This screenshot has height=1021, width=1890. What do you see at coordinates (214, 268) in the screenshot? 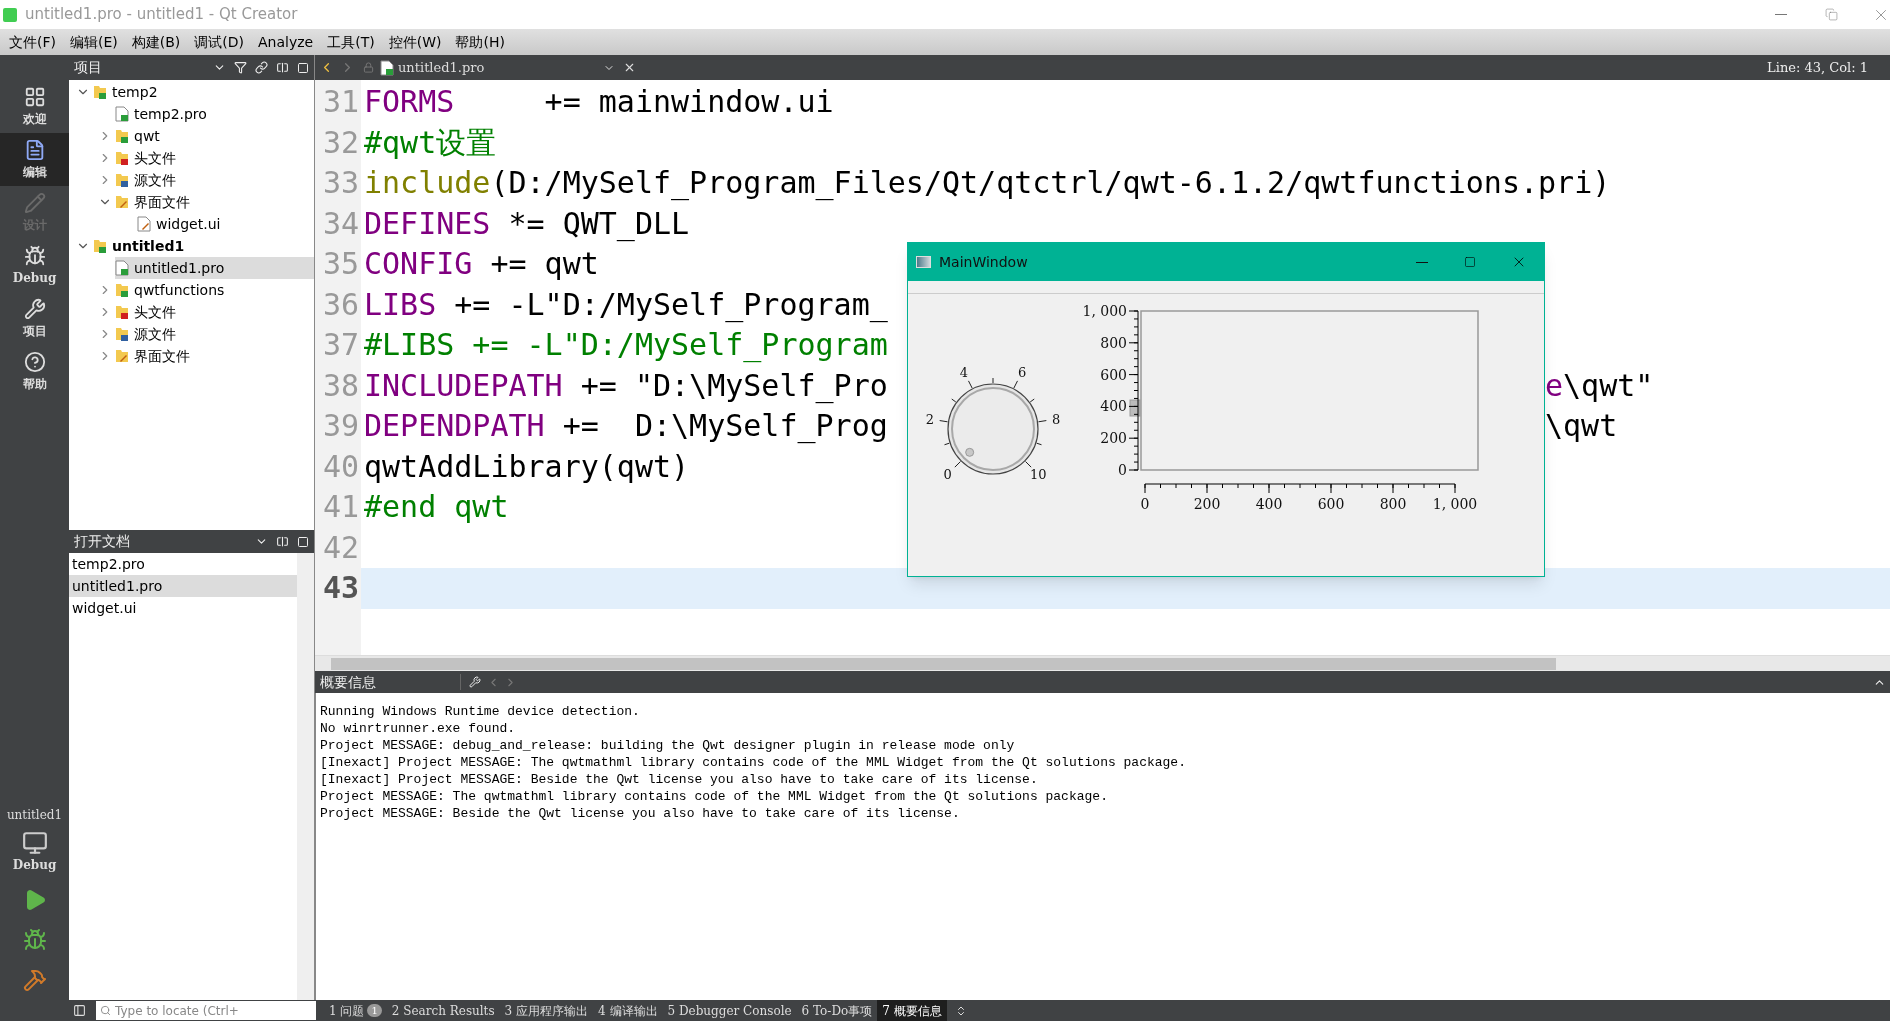
I see `tree-item: untitled1.pro` at bounding box center [214, 268].